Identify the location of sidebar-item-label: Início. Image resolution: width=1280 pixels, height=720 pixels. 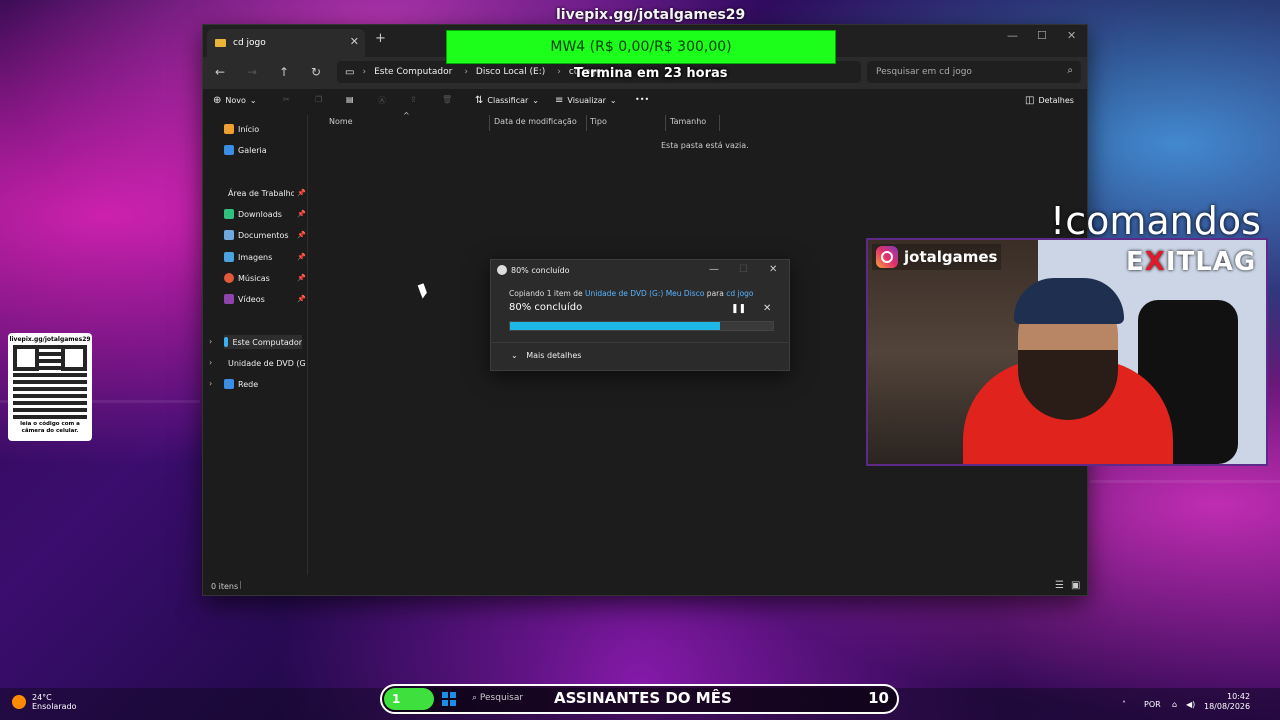
(249, 129).